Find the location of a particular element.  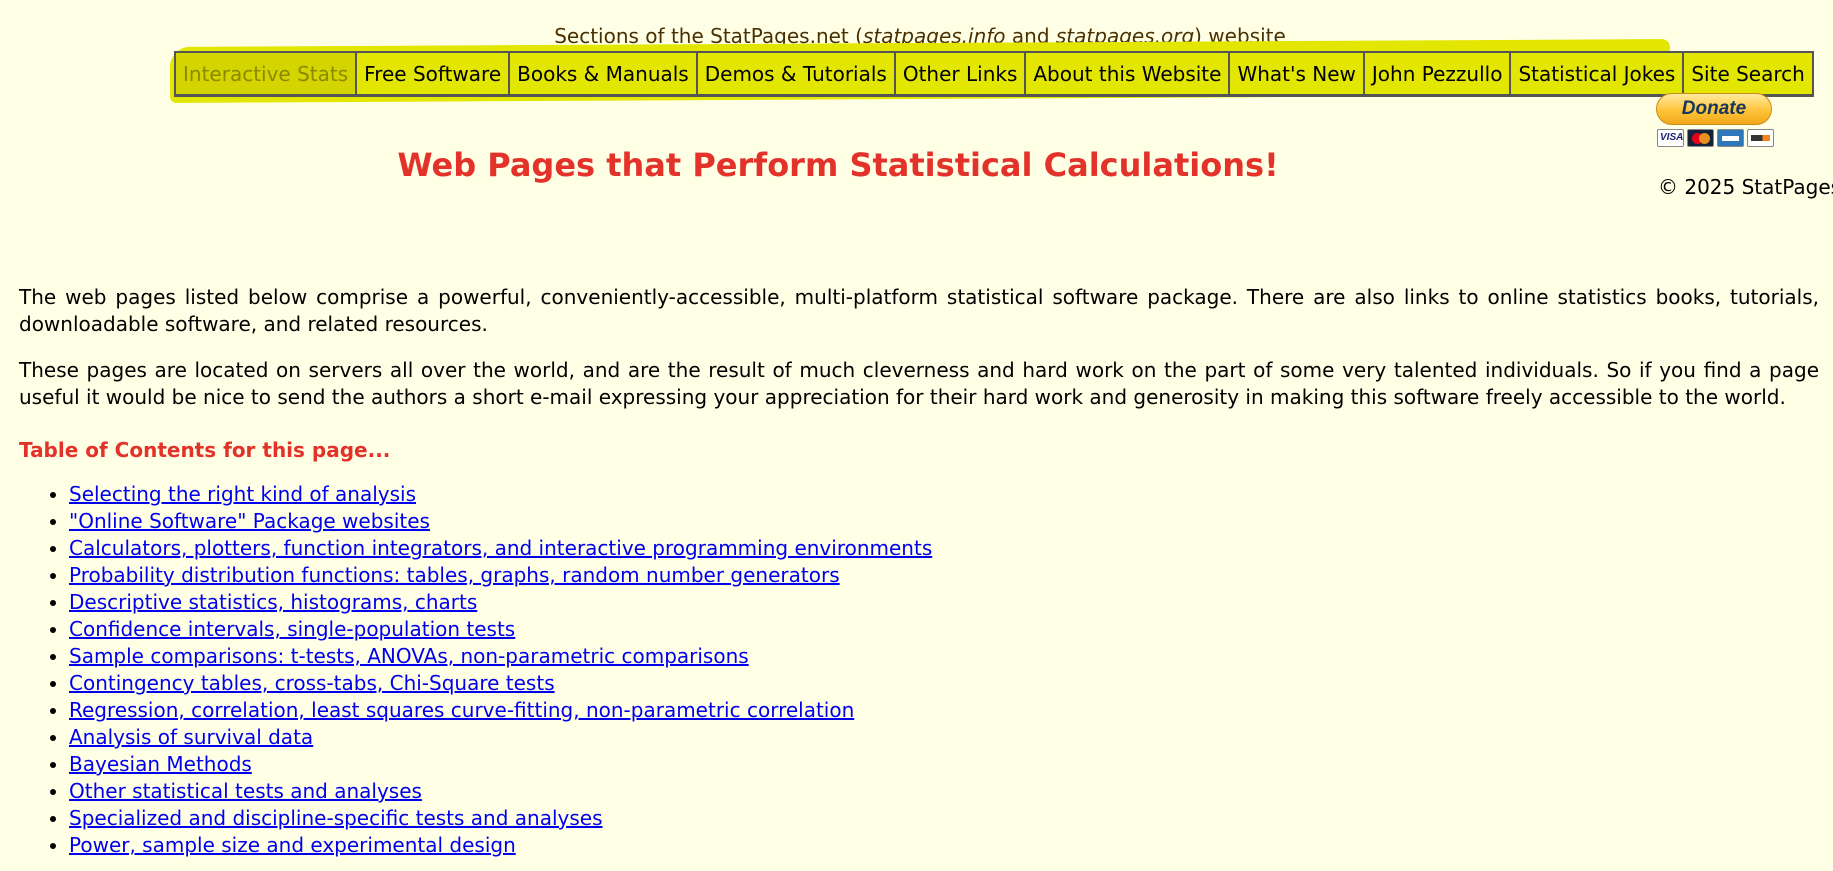

toc-link-bayesian-methods: Bayesian Methods is located at coordinates (160, 764).